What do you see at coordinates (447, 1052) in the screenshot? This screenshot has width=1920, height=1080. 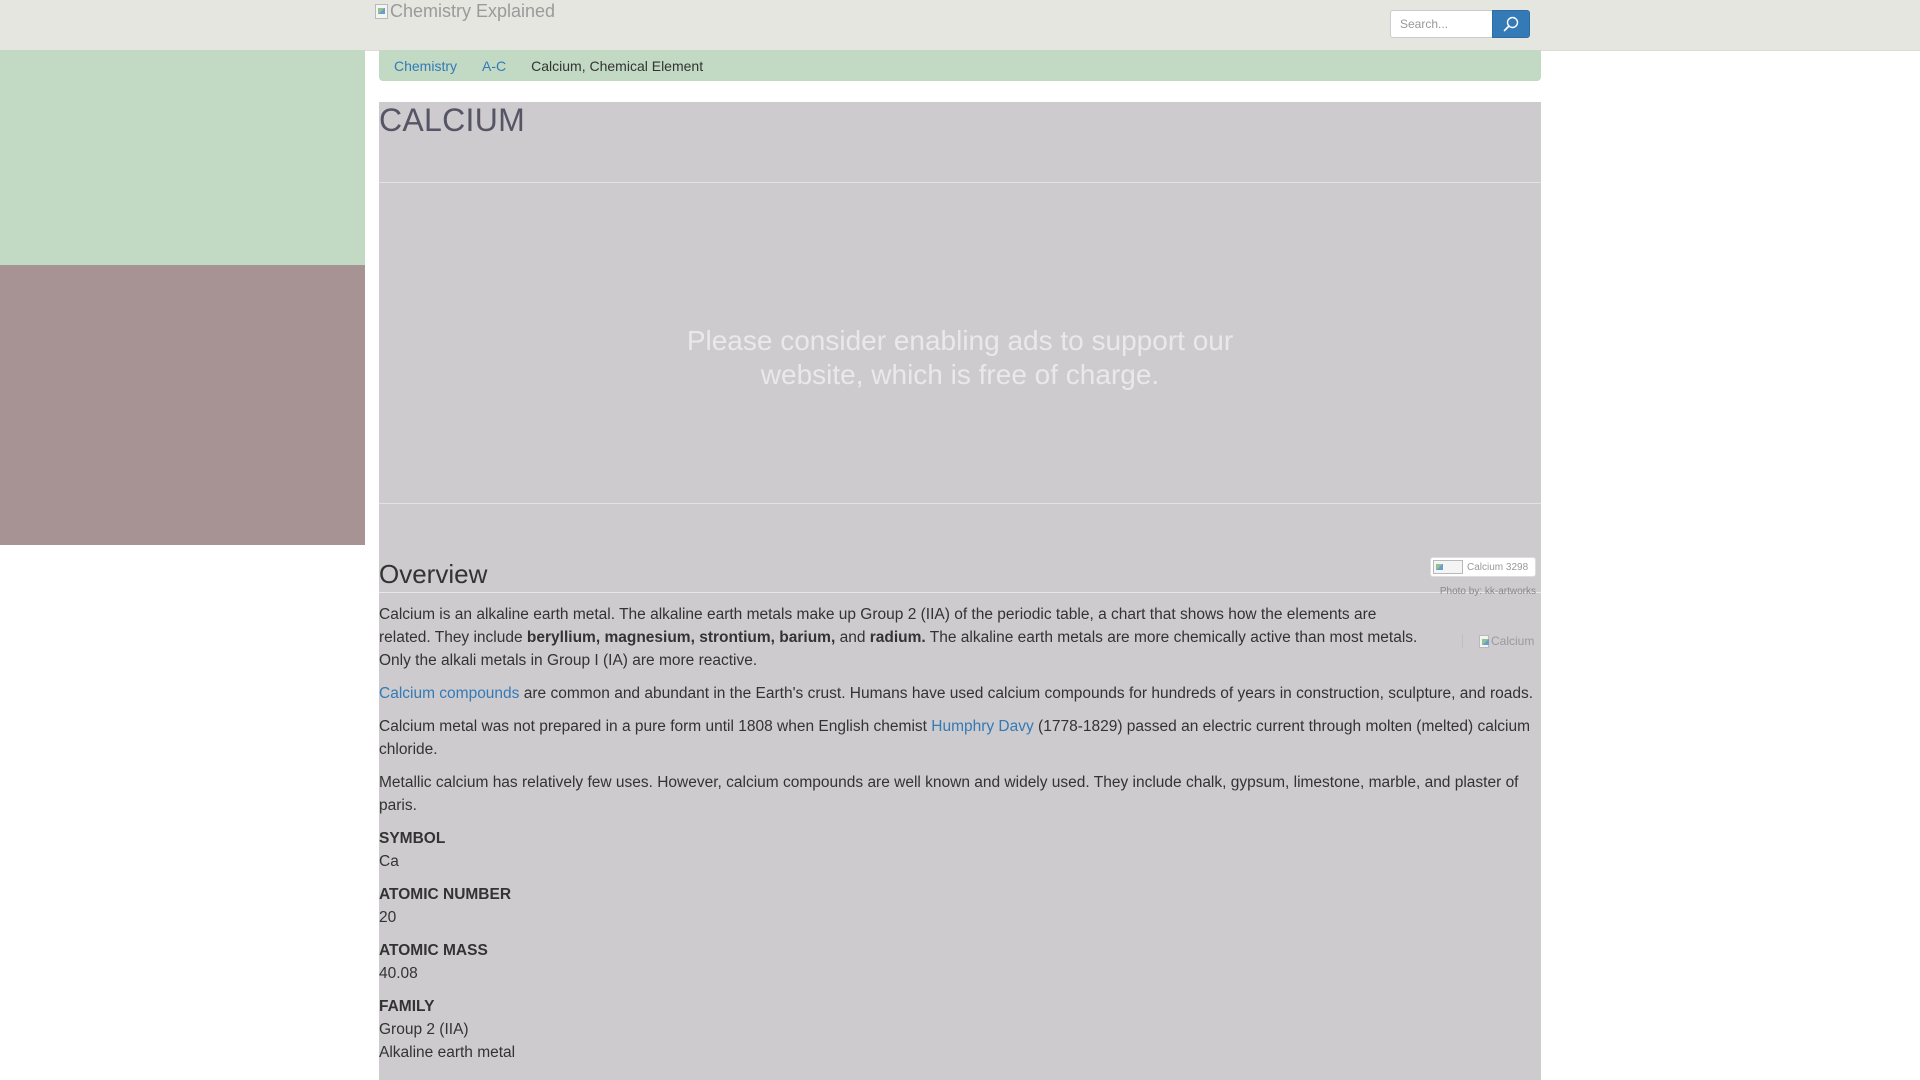 I see `fact-value: Alkaline earth metal` at bounding box center [447, 1052].